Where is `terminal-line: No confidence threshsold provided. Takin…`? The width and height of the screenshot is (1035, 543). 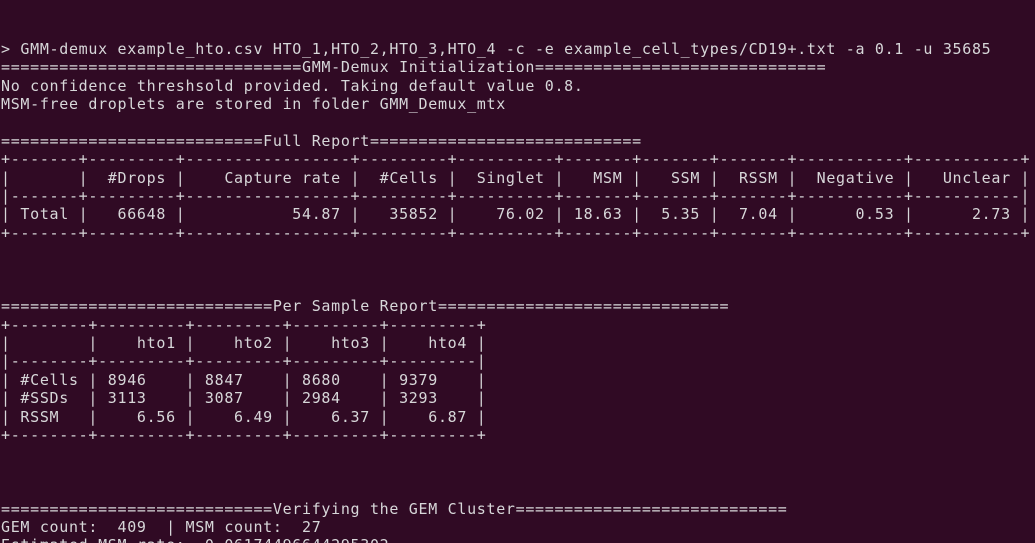 terminal-line: No confidence threshsold provided. Takin… is located at coordinates (292, 85).